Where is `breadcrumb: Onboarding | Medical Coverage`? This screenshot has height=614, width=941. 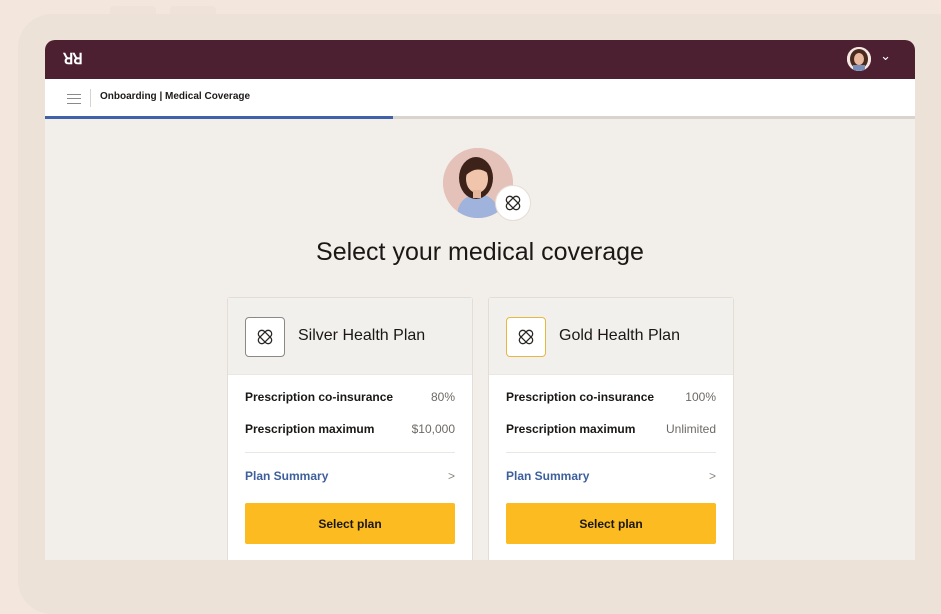
breadcrumb: Onboarding | Medical Coverage is located at coordinates (175, 96).